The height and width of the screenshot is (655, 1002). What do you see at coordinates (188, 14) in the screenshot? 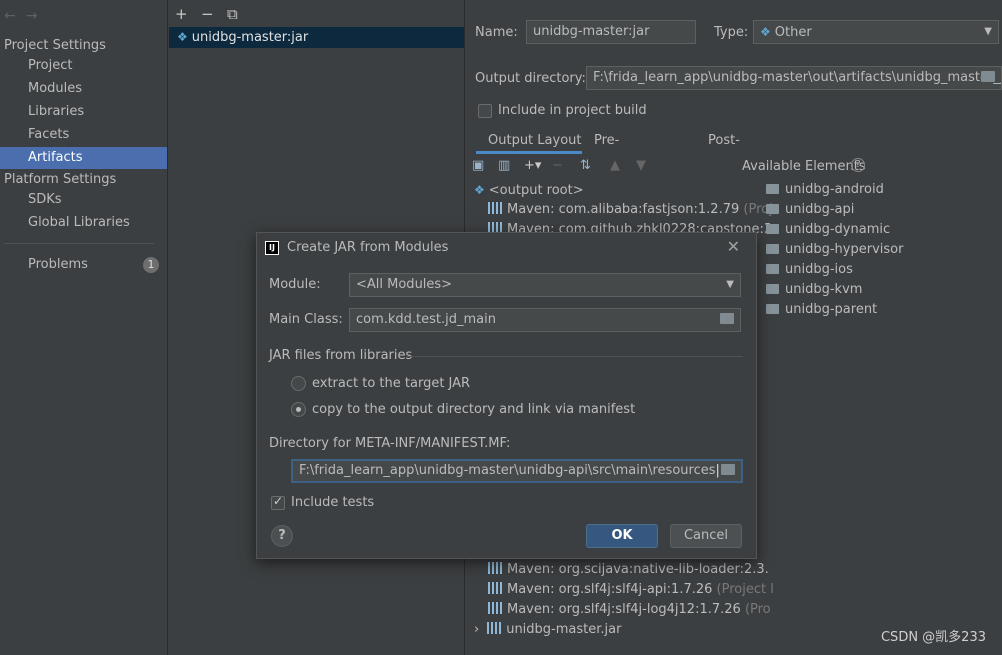
I see `add-icon: +` at bounding box center [188, 14].